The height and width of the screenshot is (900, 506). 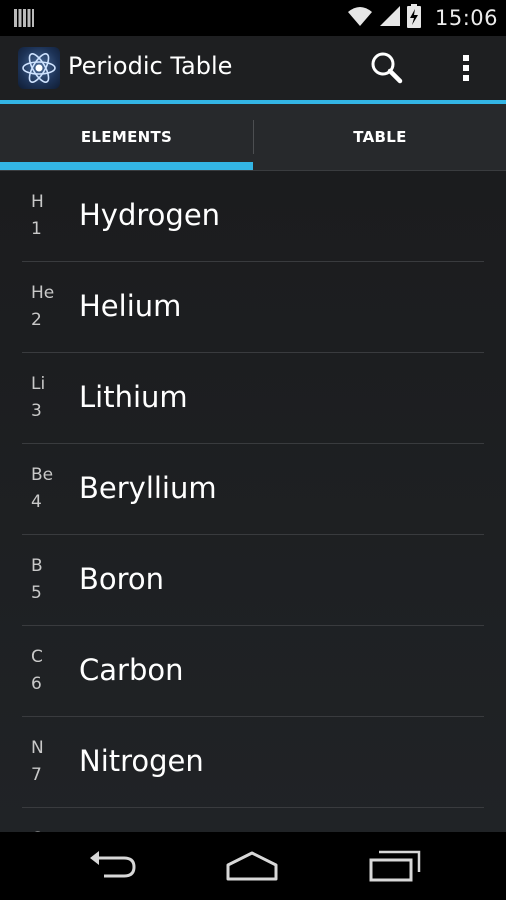 I want to click on atomic-number: 4, so click(x=36, y=502).